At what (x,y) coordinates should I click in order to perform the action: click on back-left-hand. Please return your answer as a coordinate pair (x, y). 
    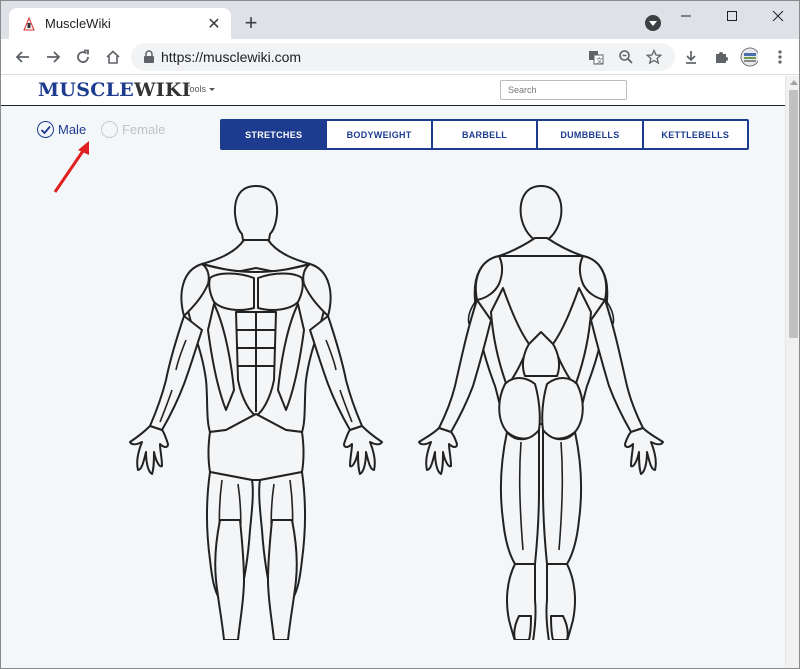
    Looking at the image, I should click on (438, 451).